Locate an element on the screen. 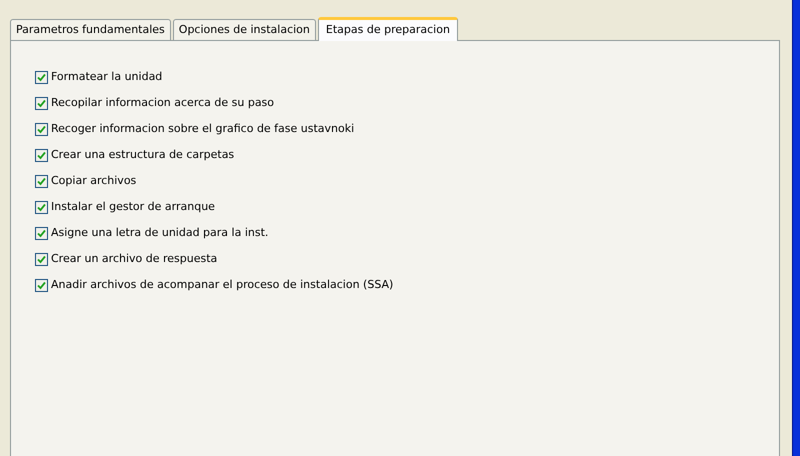  checkbox-label: Crear una estructura de carpetas is located at coordinates (142, 155).